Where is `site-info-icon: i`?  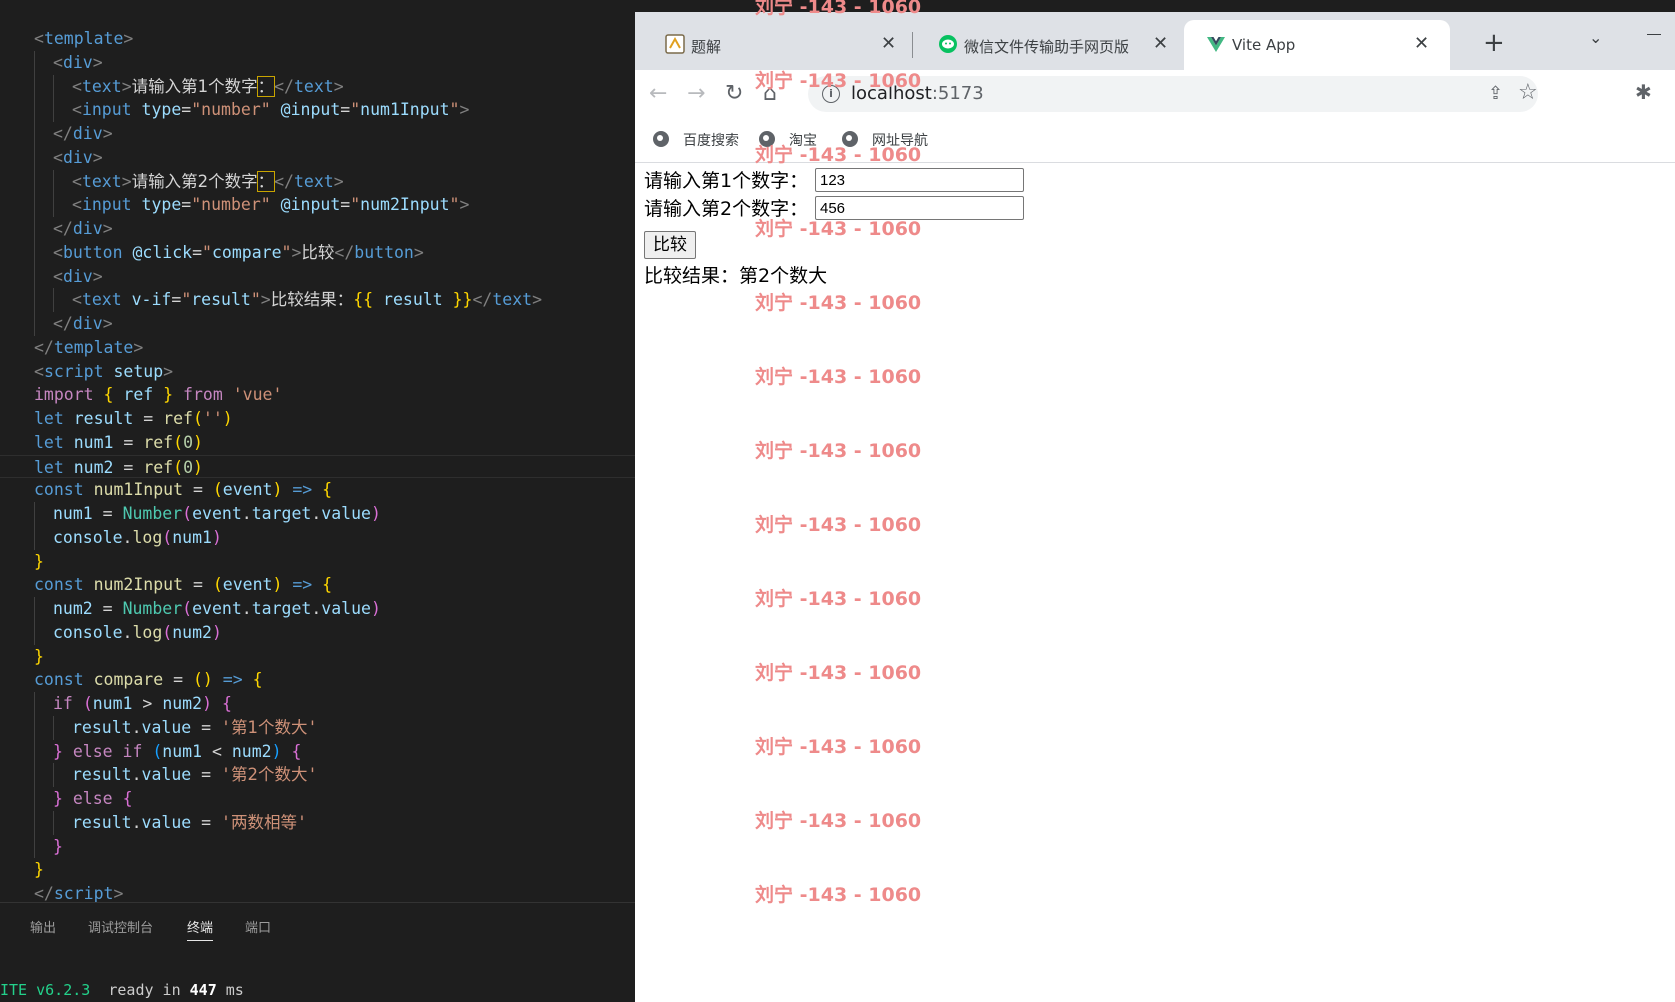
site-info-icon: i is located at coordinates (831, 94).